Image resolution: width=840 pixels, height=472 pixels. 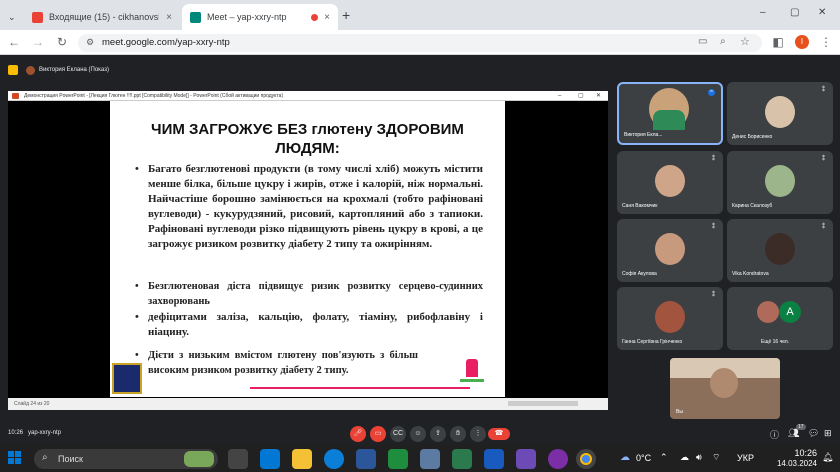 What do you see at coordinates (763, 12) in the screenshot?
I see `minimize-button: –` at bounding box center [763, 12].